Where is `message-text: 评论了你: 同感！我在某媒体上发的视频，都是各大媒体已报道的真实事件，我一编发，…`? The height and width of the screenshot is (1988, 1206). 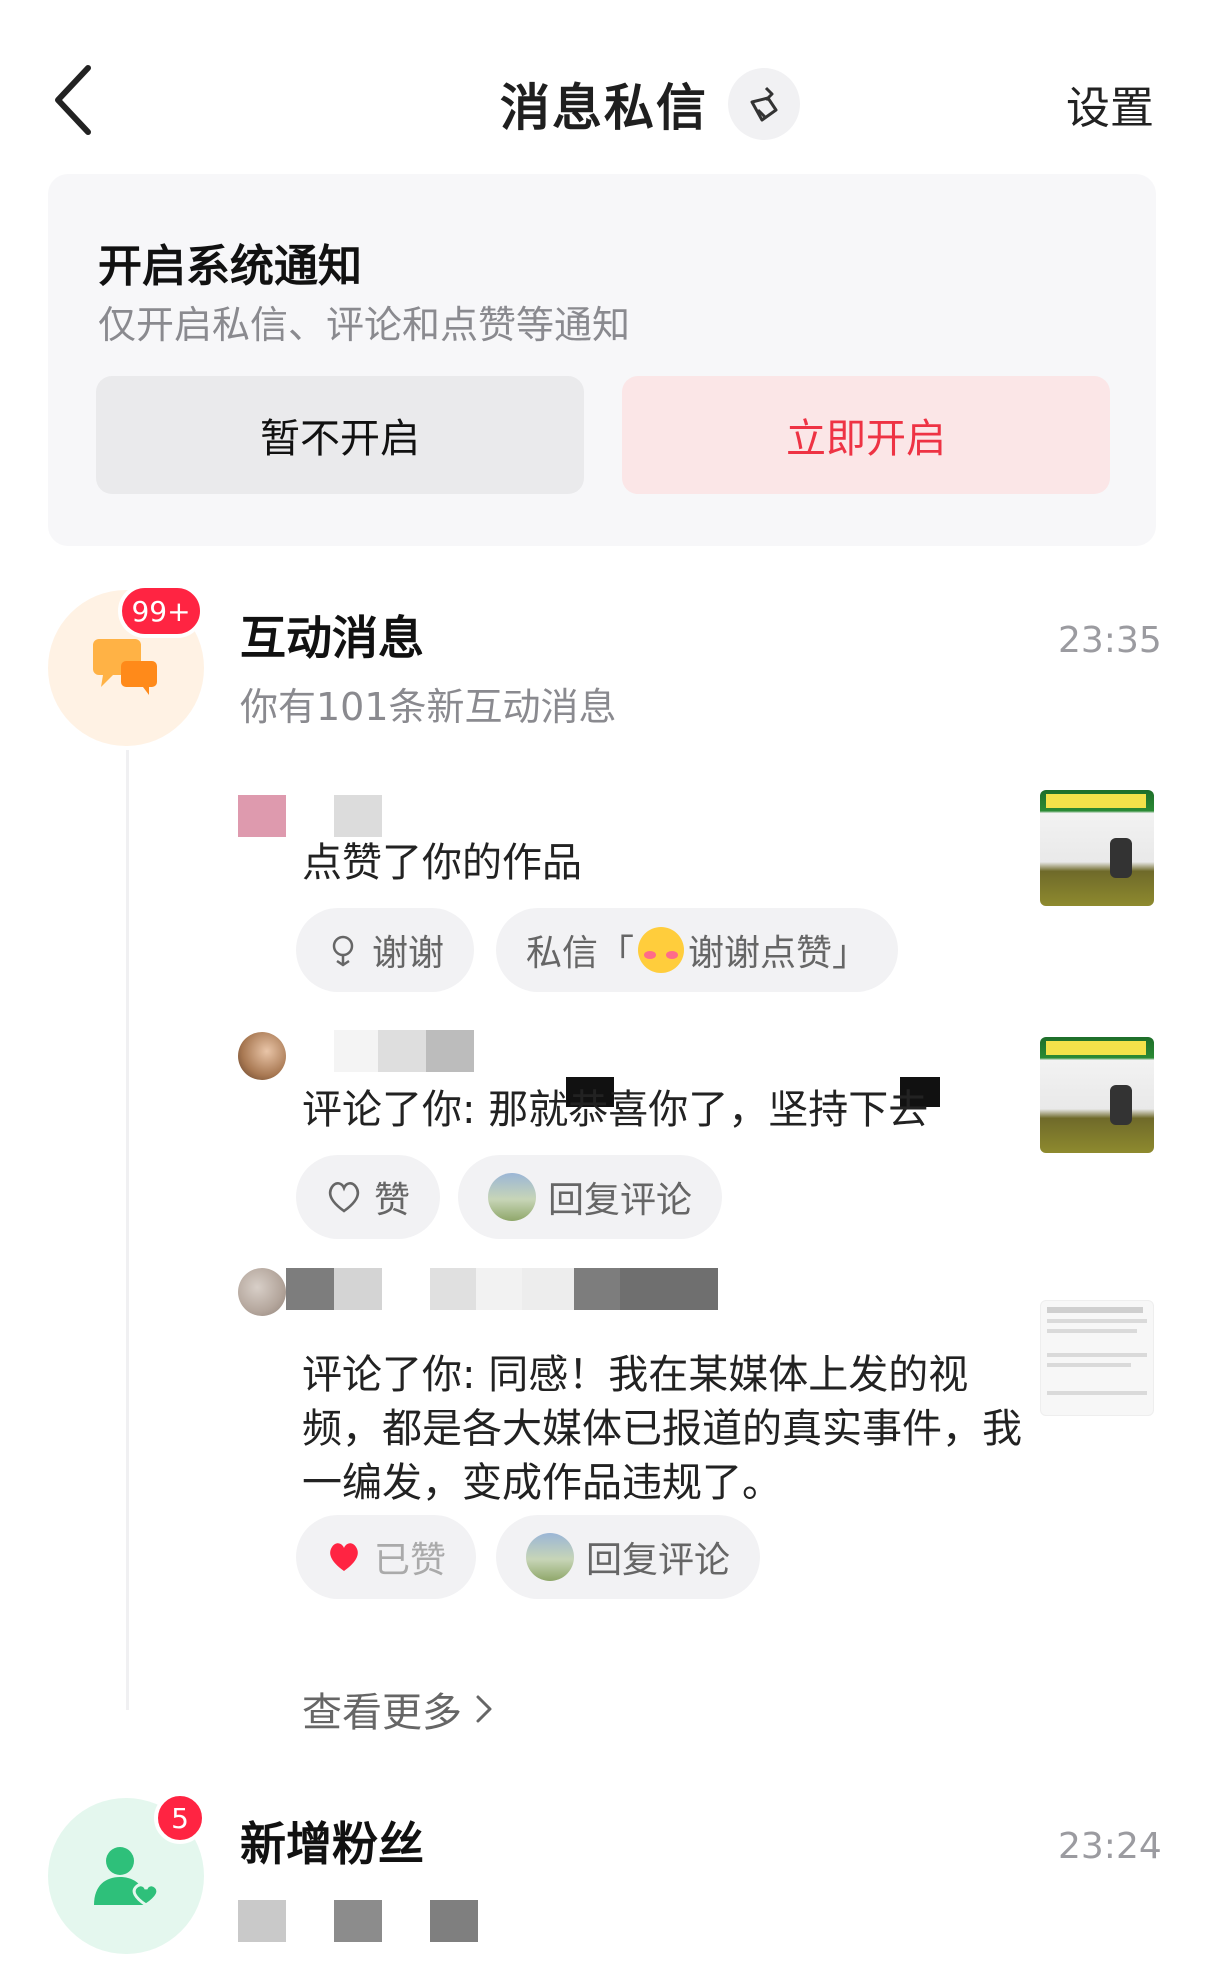
message-text: 评论了你: 同感！我在某媒体上发的视频，都是各大媒体已报道的真实事件，我一编发，… is located at coordinates (672, 1429).